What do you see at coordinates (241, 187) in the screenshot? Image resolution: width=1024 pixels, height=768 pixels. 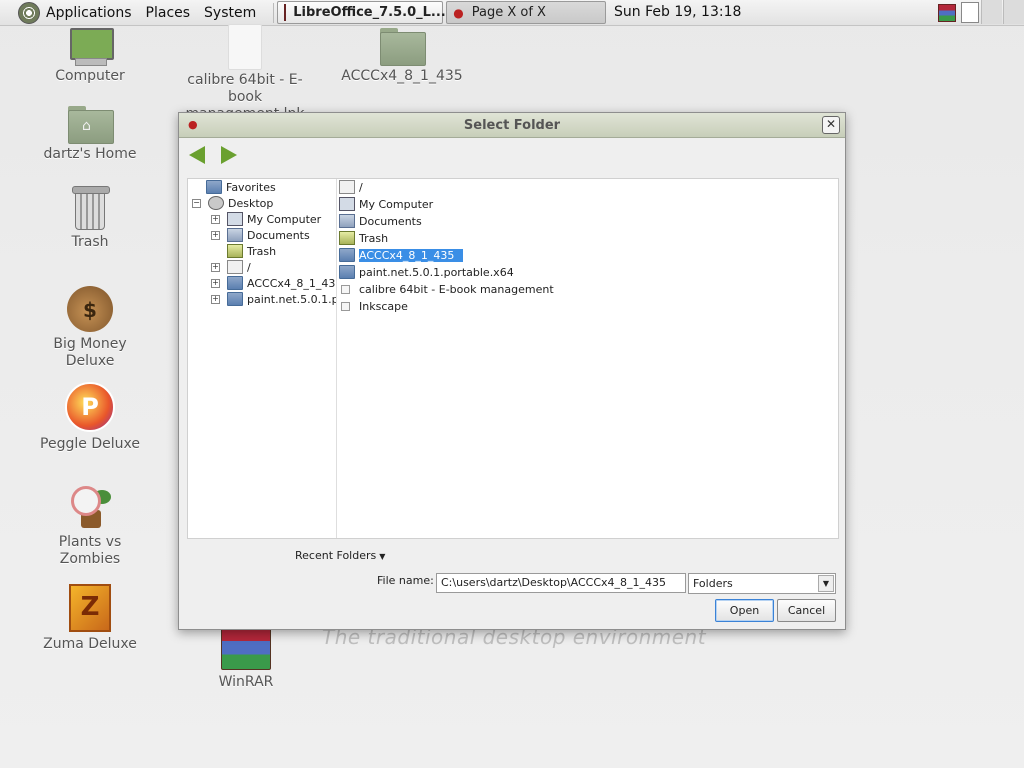 I see `tree-item-favorites: Favorites` at bounding box center [241, 187].